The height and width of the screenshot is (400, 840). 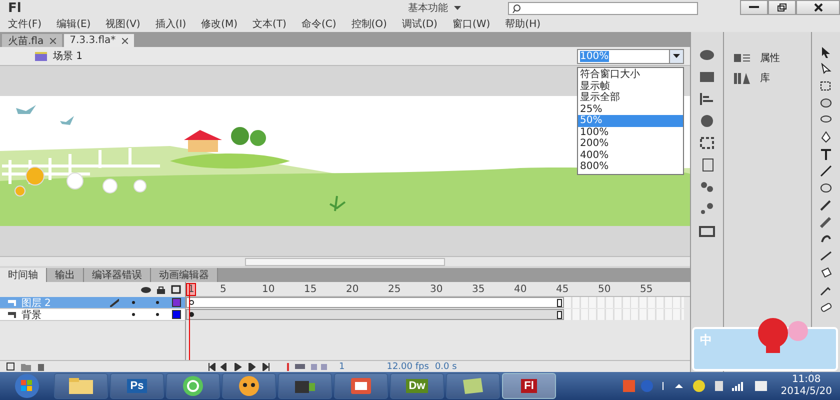 I want to click on restore-button, so click(x=782, y=7).